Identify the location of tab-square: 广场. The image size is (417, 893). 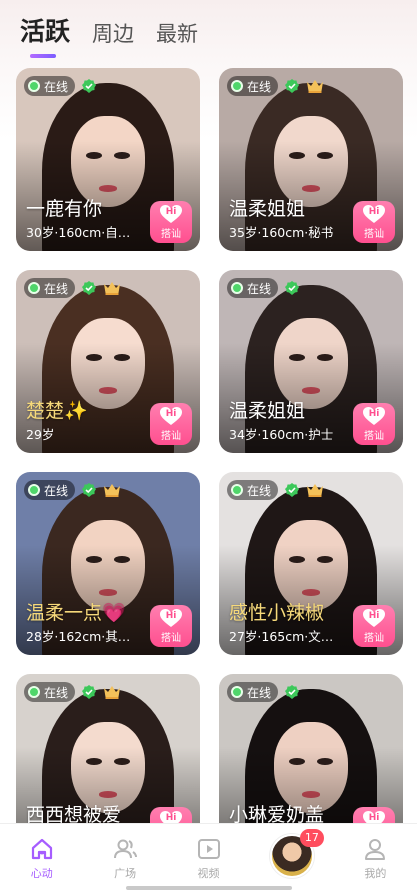
(124, 858).